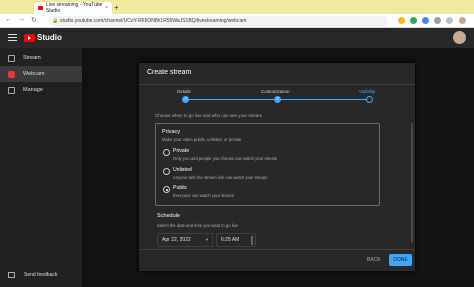  What do you see at coordinates (34, 74) in the screenshot?
I see `sidebar-item-label: Webcam` at bounding box center [34, 74].